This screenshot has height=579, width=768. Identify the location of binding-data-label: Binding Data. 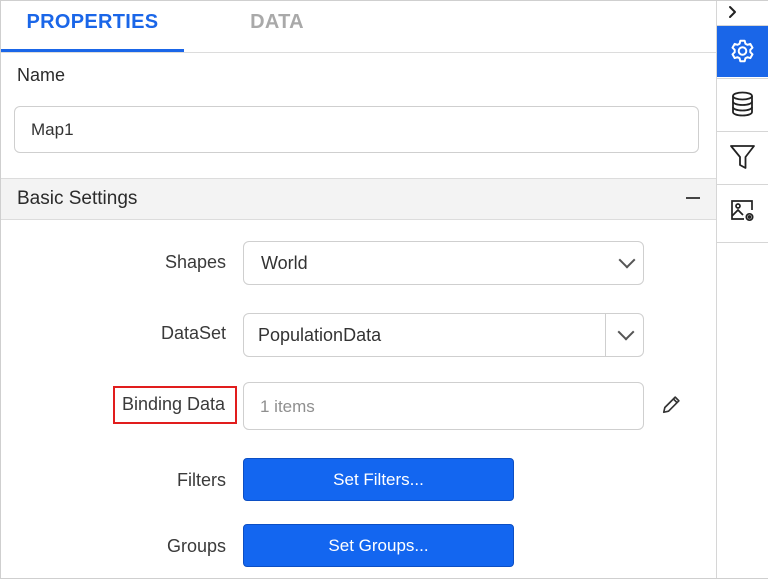
(174, 404).